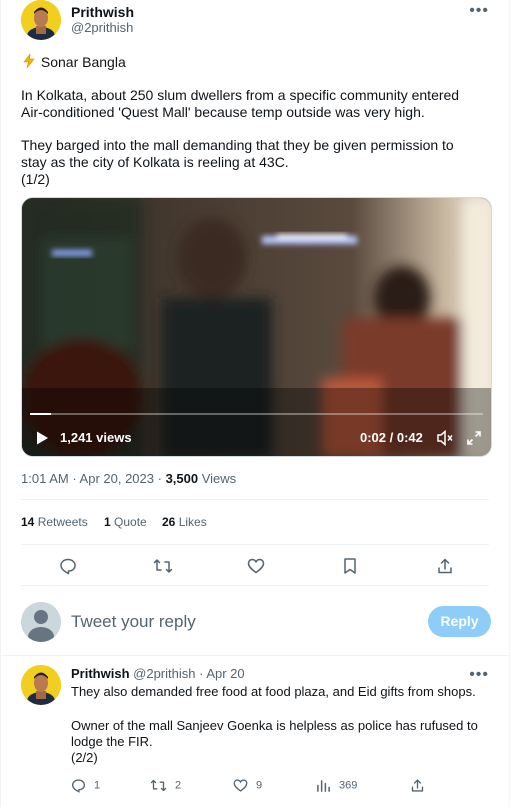  Describe the element at coordinates (336, 785) in the screenshot. I see `reply-views-button: 369` at that location.